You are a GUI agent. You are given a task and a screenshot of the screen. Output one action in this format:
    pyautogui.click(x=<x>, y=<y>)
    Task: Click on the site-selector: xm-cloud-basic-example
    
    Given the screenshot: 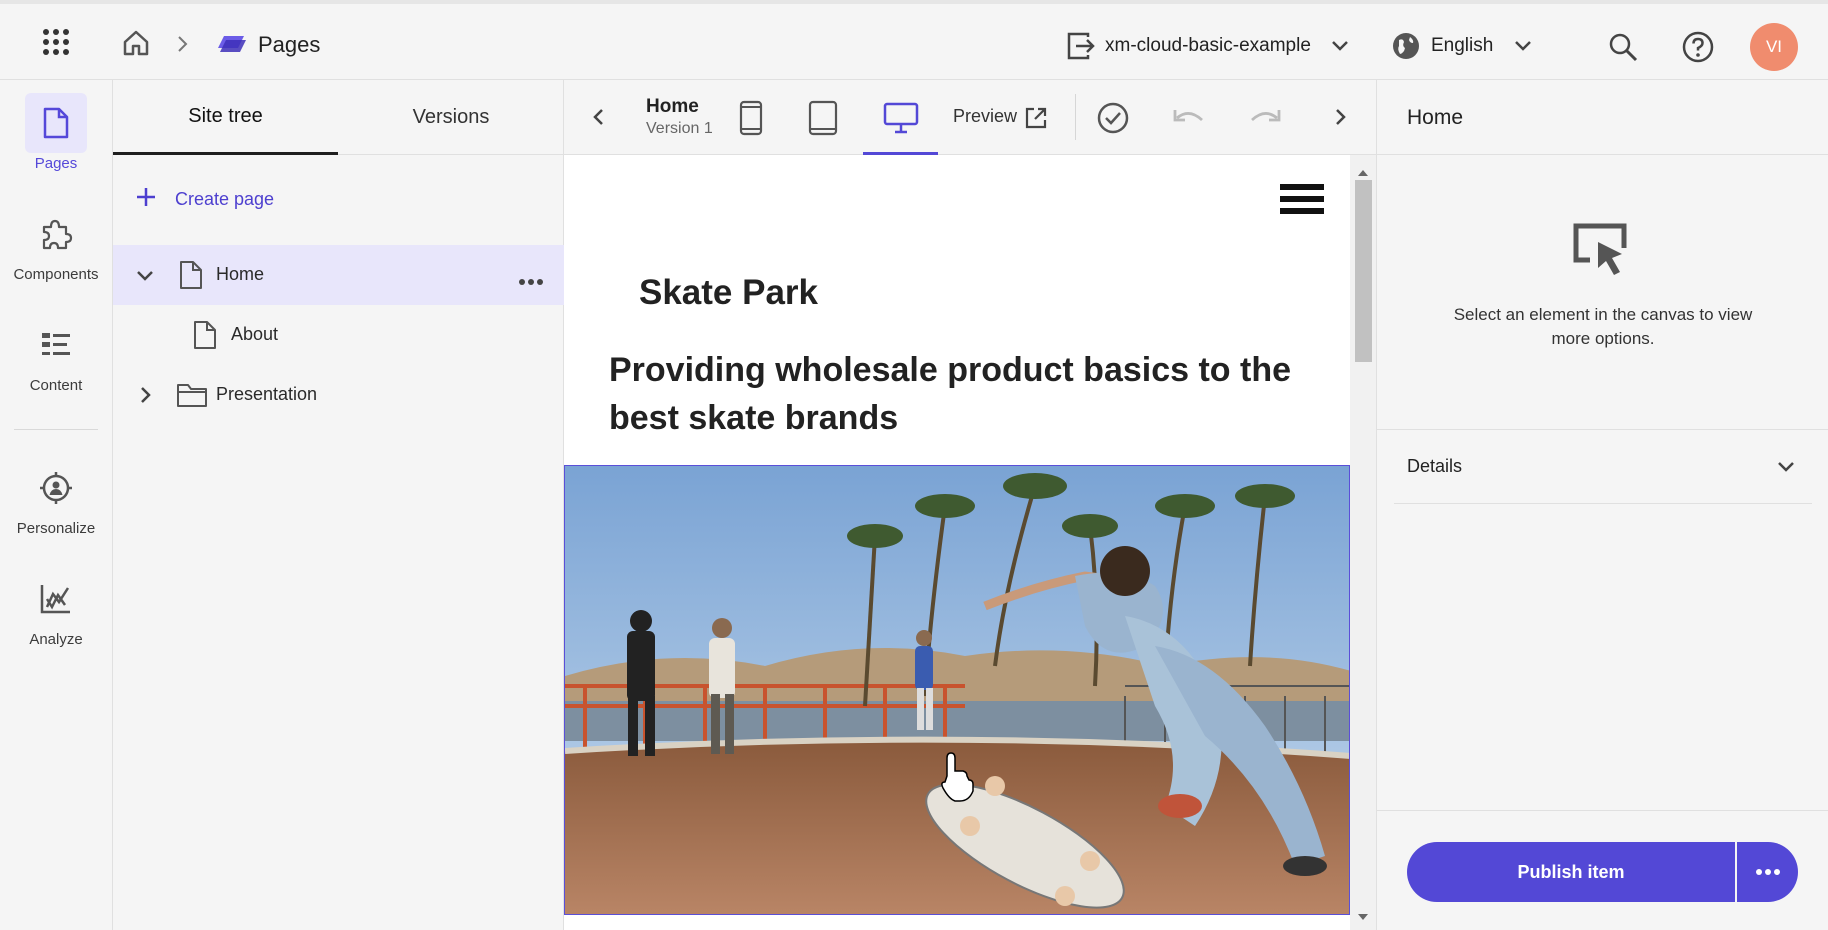 What is the action you would take?
    pyautogui.click(x=1208, y=46)
    